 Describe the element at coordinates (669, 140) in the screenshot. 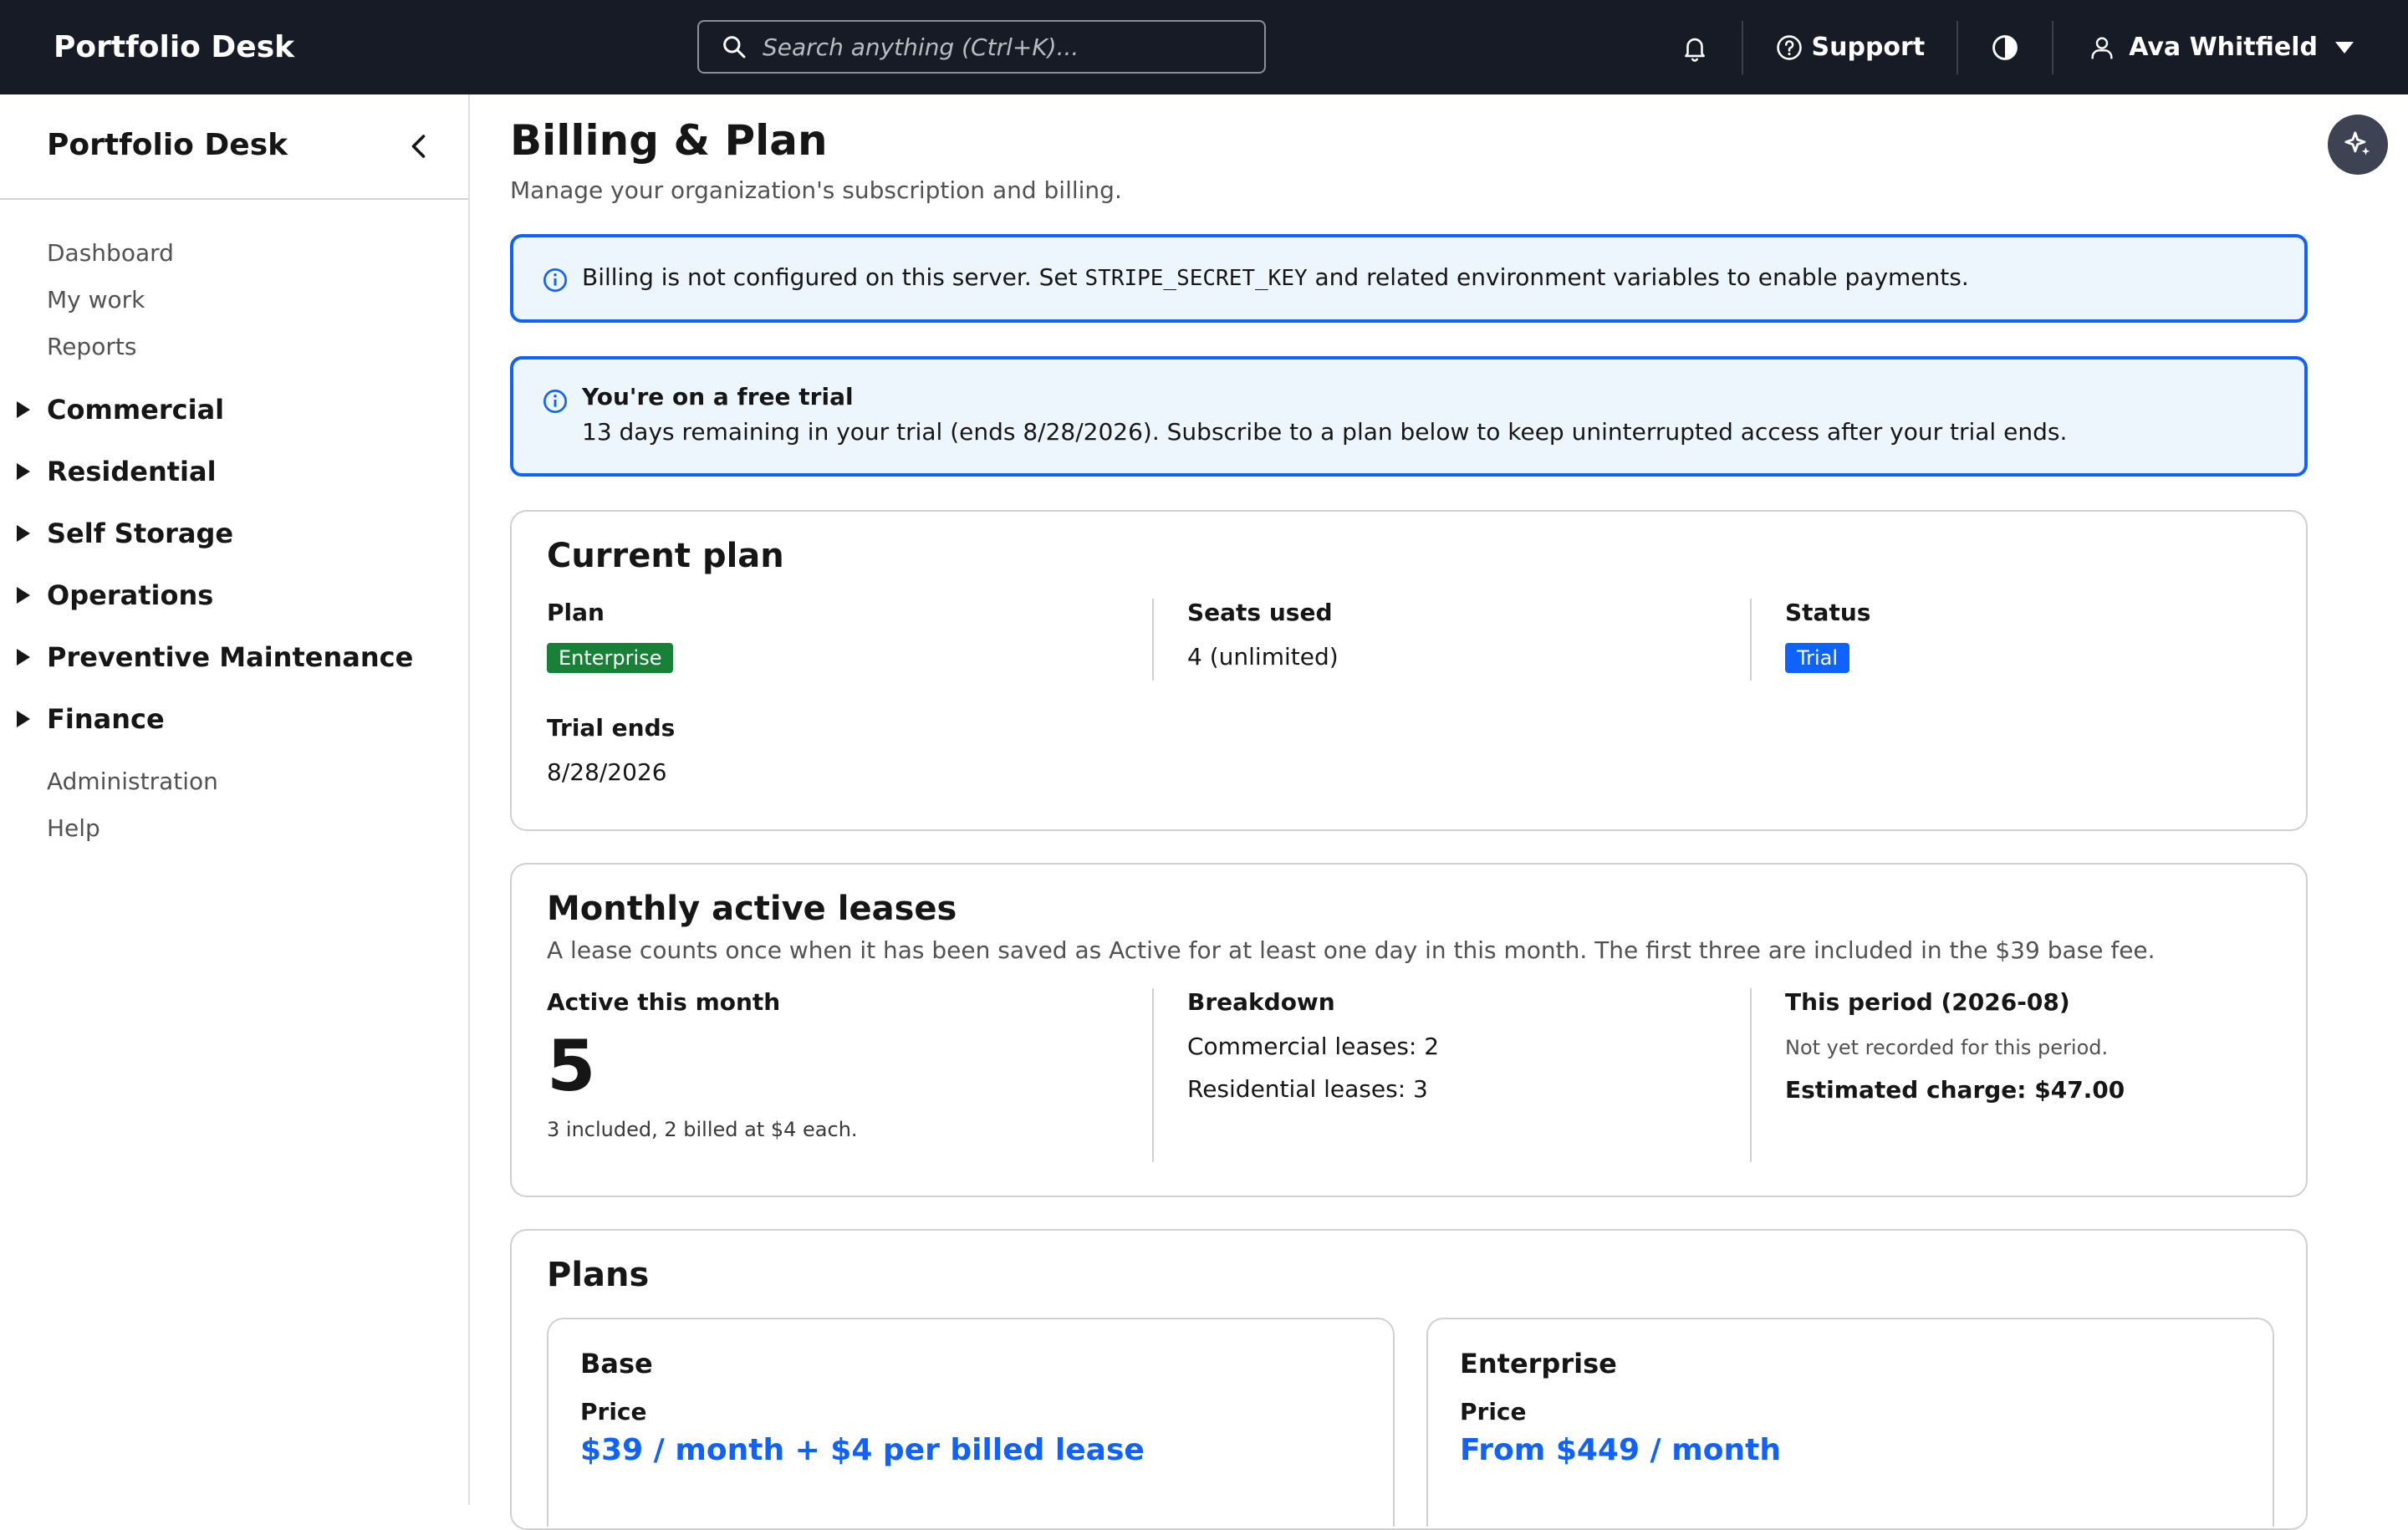

I see `page-title: Billing & Plan` at that location.